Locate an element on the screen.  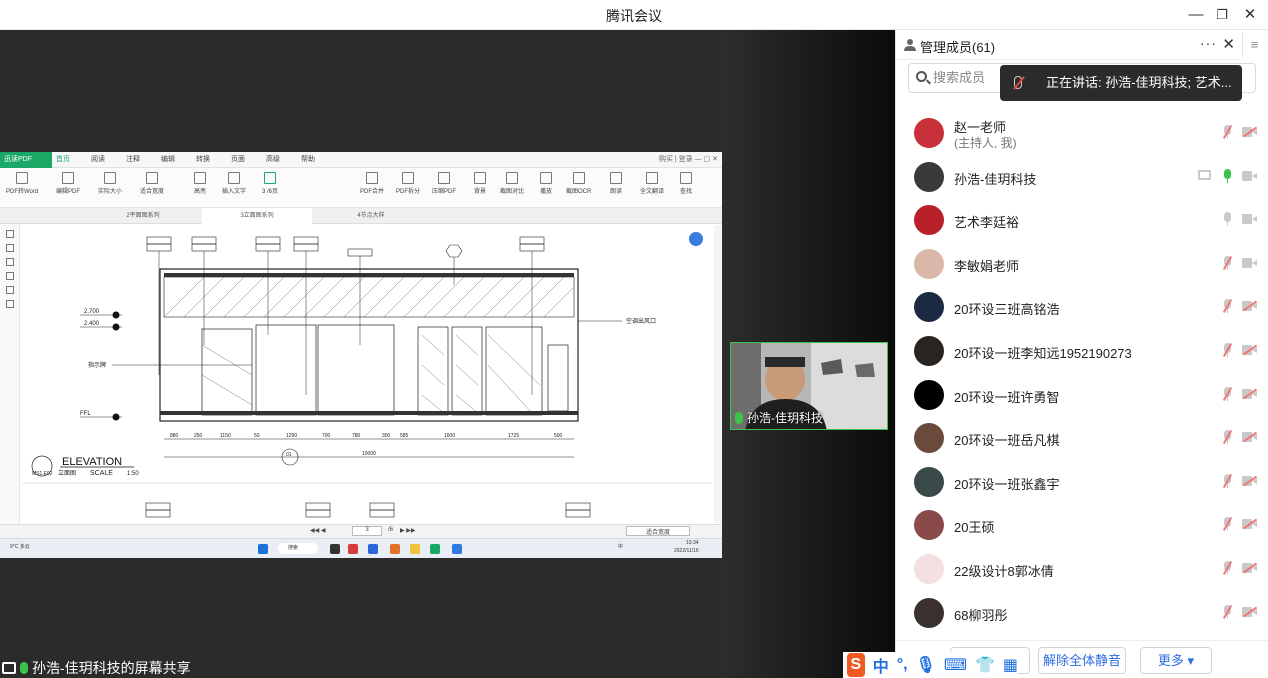
member-row: 20环设一班张鑫宇 is located at coordinates (1082, 483).